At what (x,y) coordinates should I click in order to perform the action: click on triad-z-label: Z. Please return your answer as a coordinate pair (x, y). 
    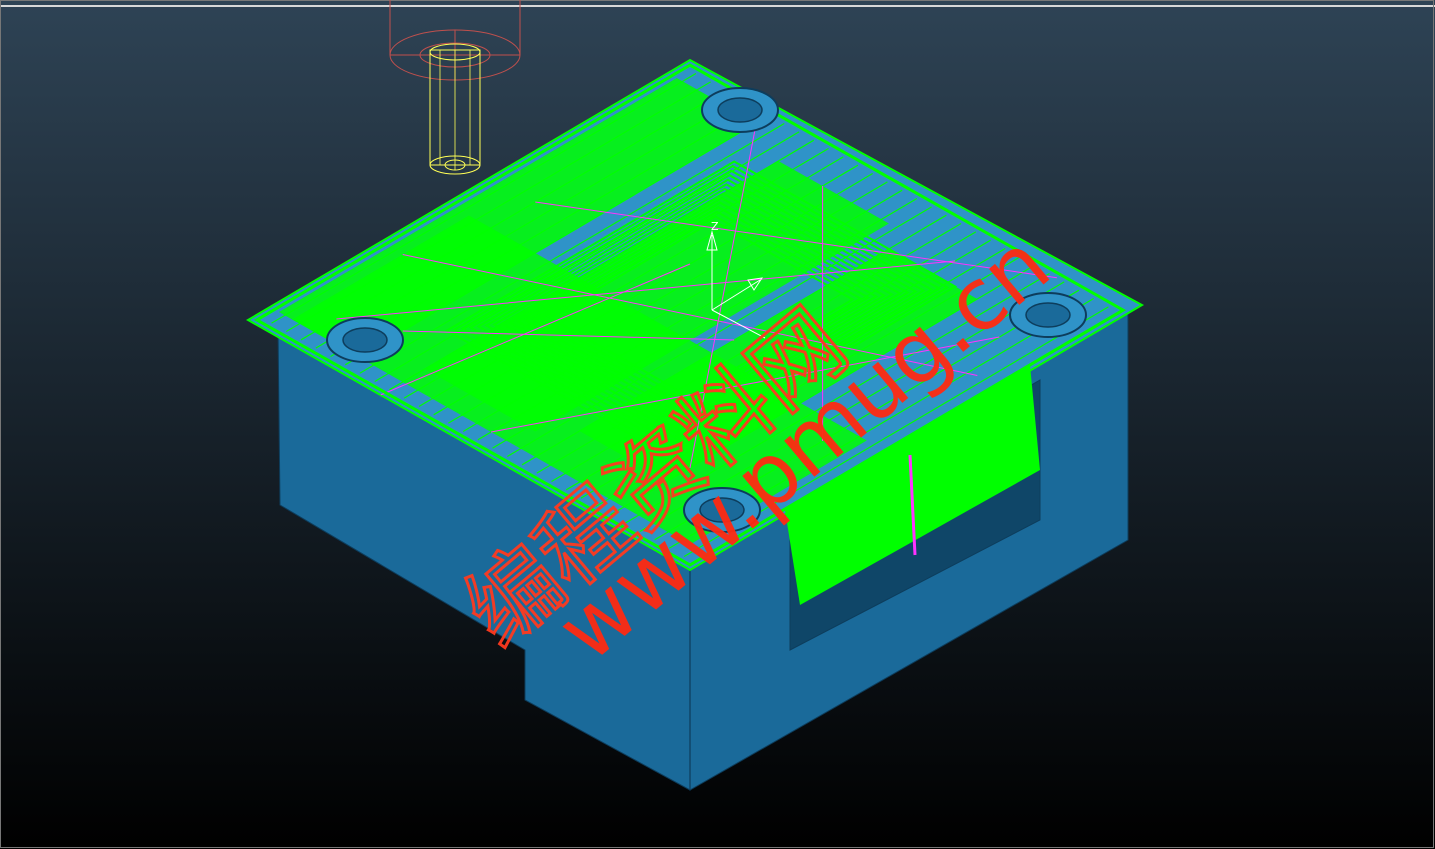
    Looking at the image, I should click on (715, 226).